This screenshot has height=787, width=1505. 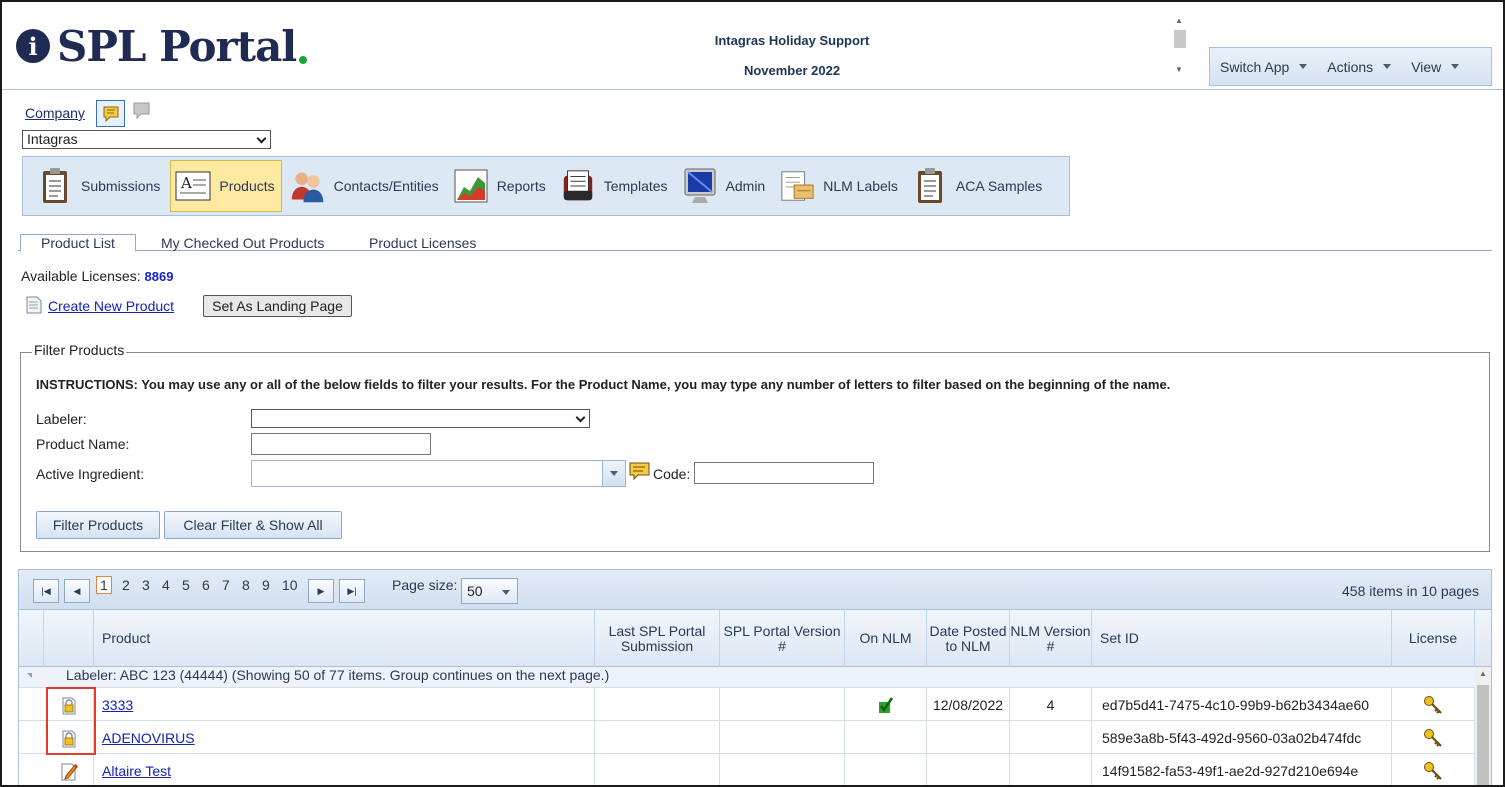 I want to click on product-link: Altaire Test, so click(x=132, y=771).